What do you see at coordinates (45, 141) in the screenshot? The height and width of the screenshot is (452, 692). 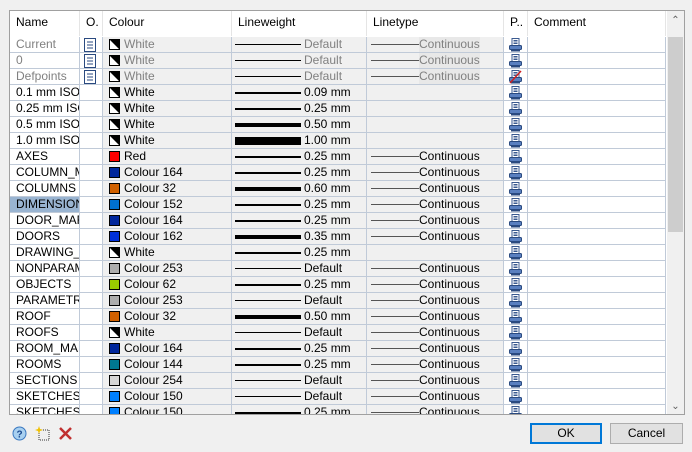 I see `layer-name: 1.0 mm ISO` at bounding box center [45, 141].